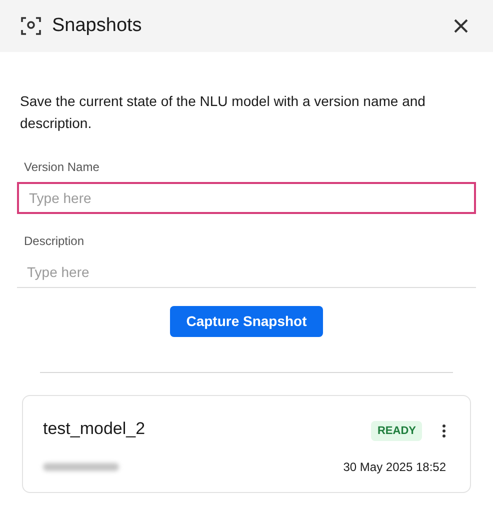 The width and height of the screenshot is (493, 507). Describe the element at coordinates (31, 26) in the screenshot. I see `focus-camera-icon` at that location.